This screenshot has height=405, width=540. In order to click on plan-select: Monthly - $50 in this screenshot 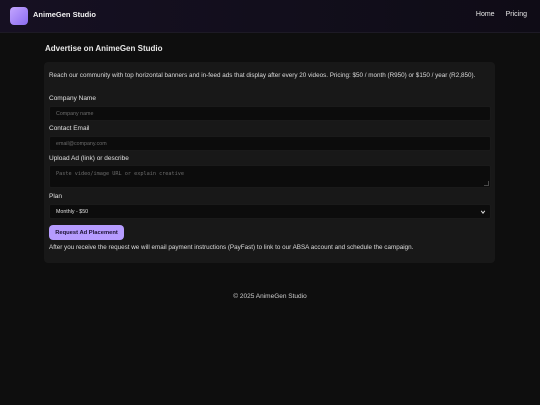, I will do `click(270, 211)`.